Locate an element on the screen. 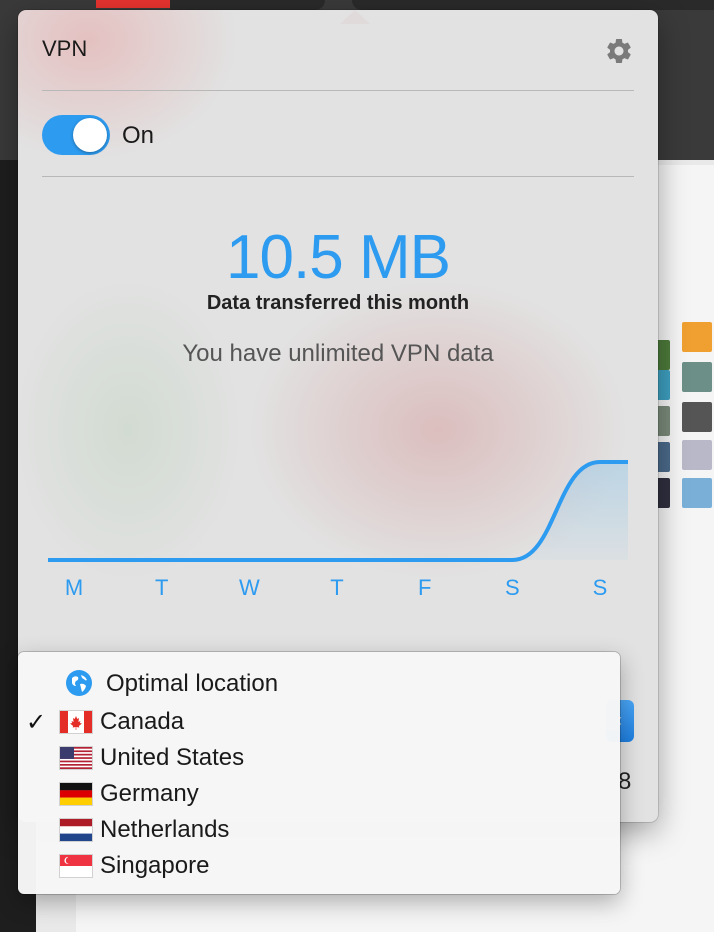 Image resolution: width=714 pixels, height=932 pixels. menu-item-united-states: United States is located at coordinates (319, 758).